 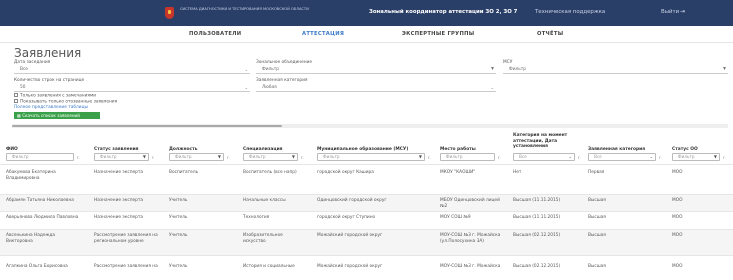 I want to click on msu-label: МСУ, so click(x=508, y=62).